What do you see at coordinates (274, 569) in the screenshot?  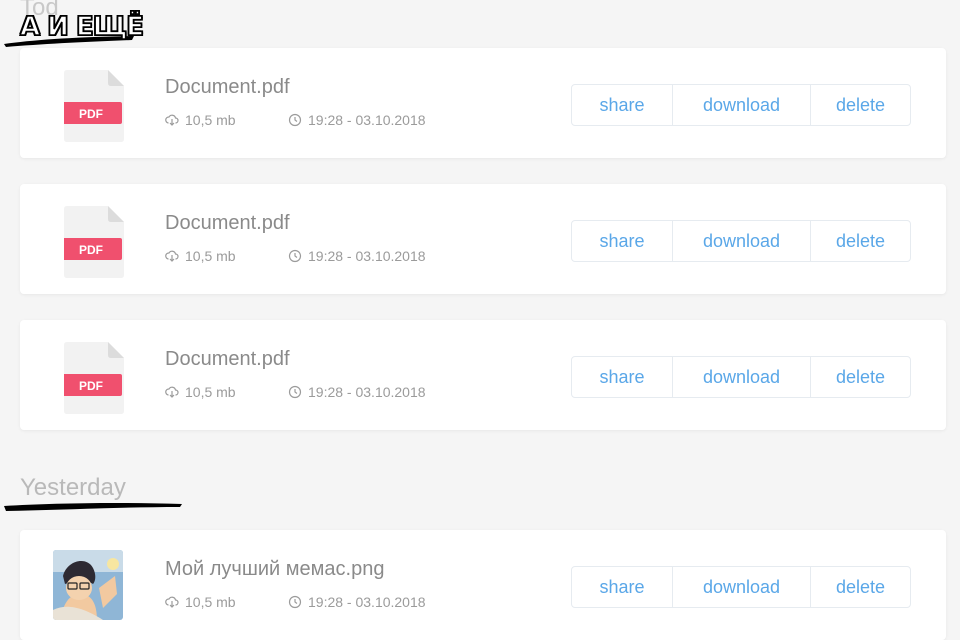 I see `file-name: Мой лучший мемас.png` at bounding box center [274, 569].